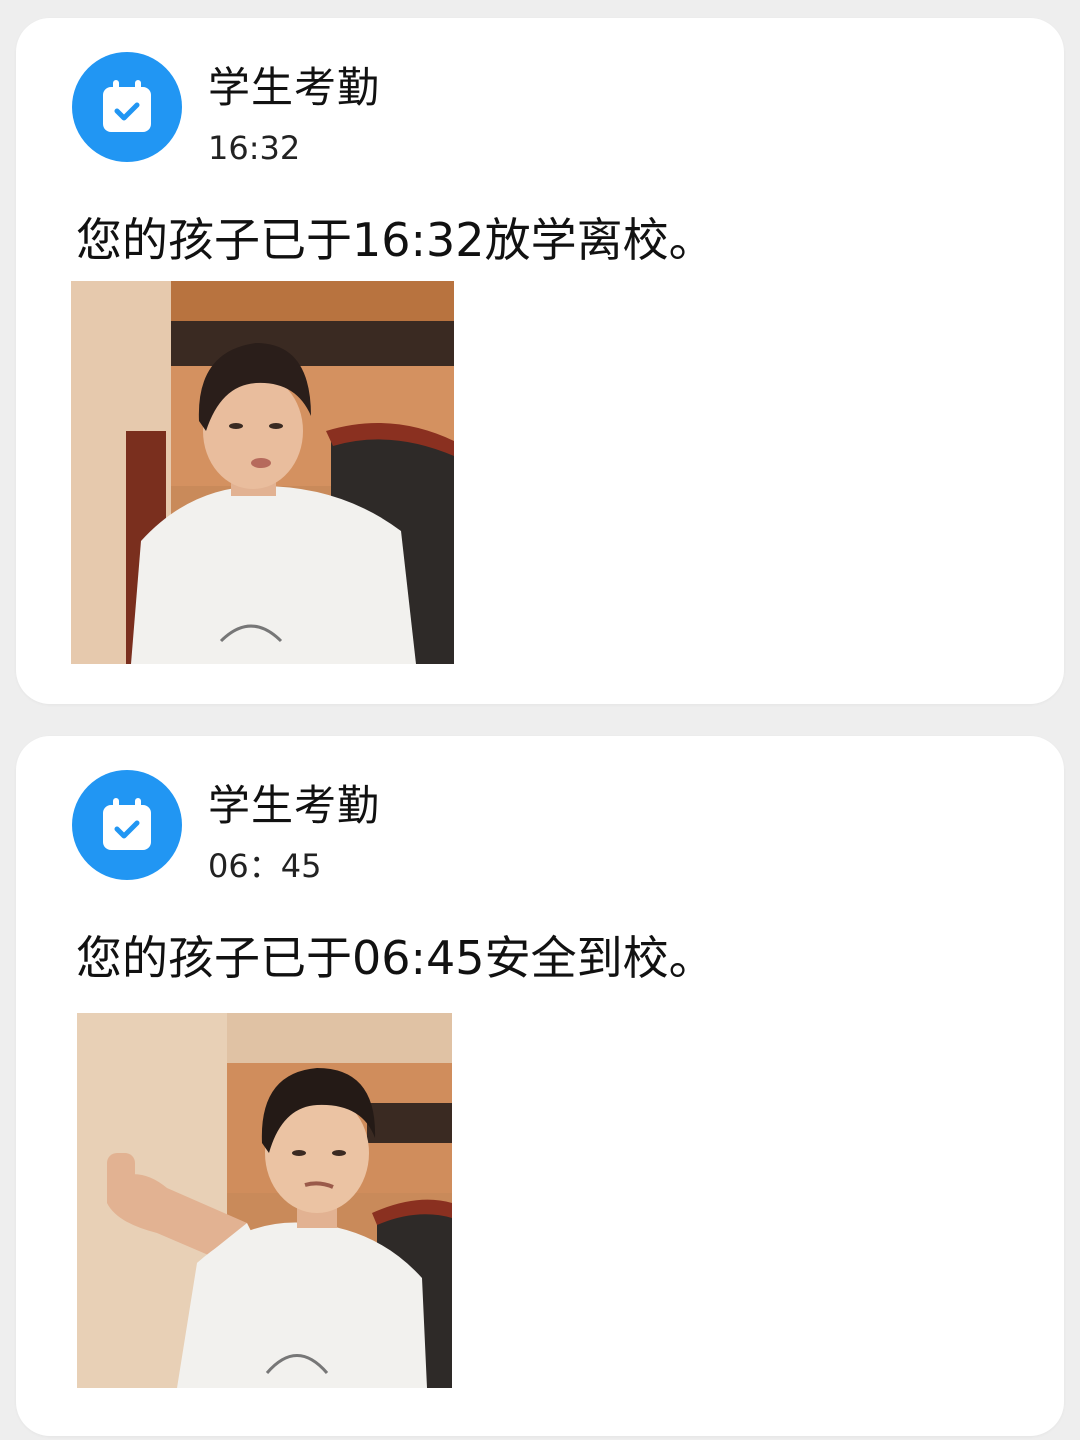  Describe the element at coordinates (262, 472) in the screenshot. I see `photo-boy-talking` at that location.